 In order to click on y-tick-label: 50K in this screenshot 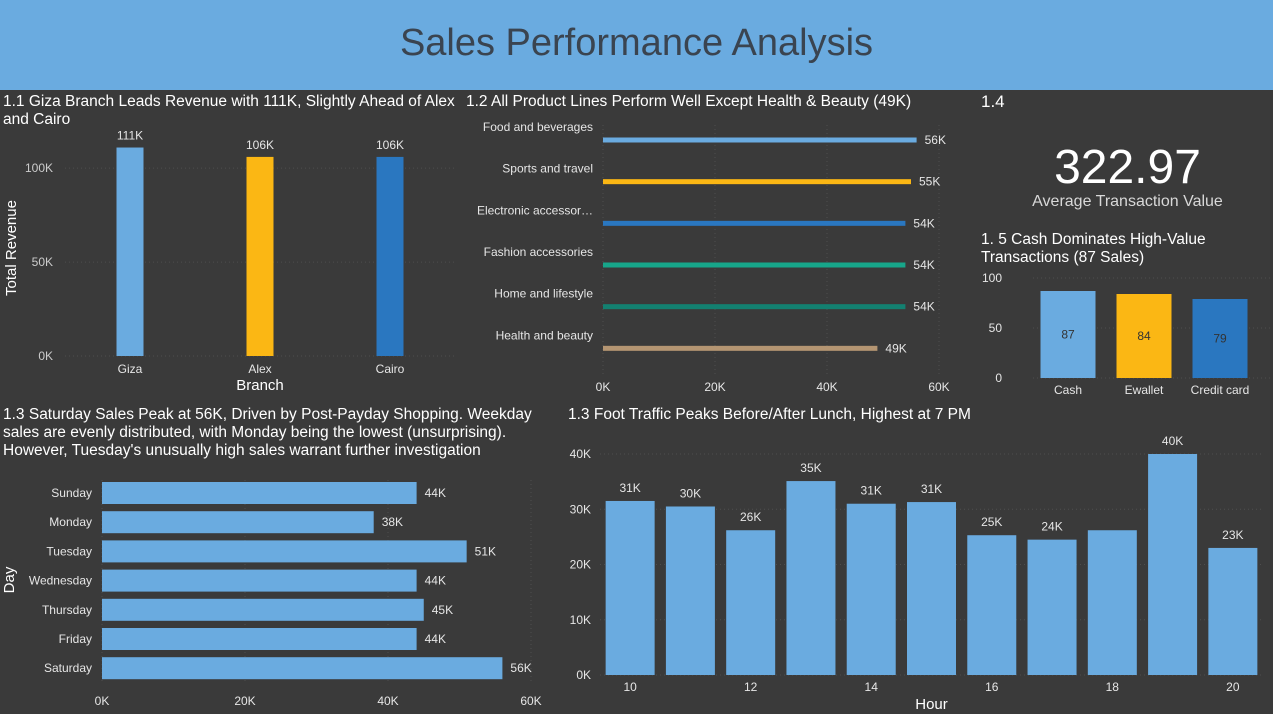, I will do `click(42, 262)`.